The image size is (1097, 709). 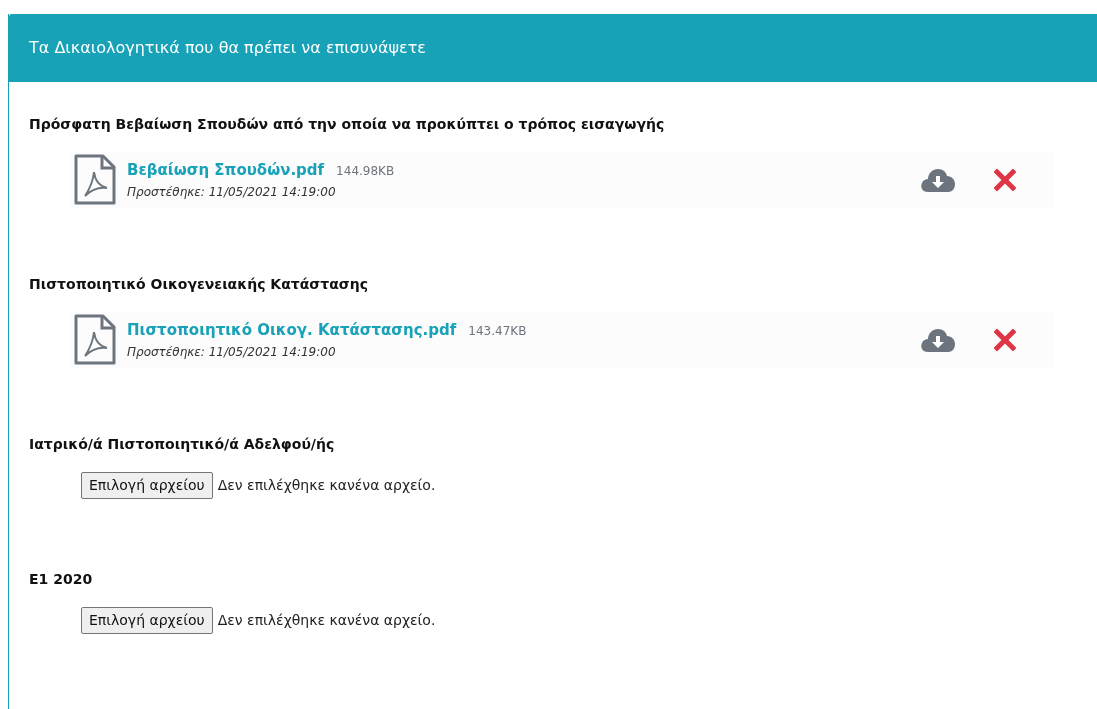 I want to click on file-size: 143.47KB, so click(x=497, y=331).